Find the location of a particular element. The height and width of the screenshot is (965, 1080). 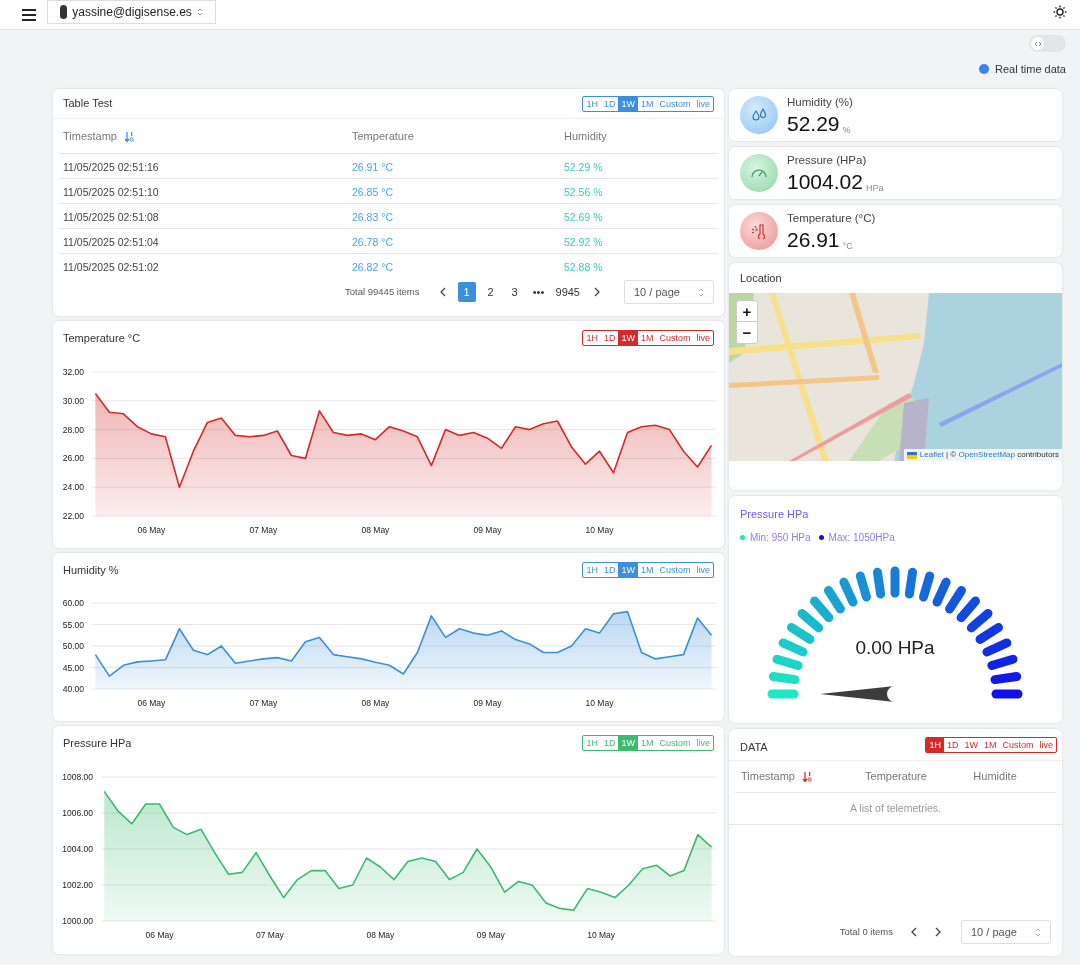

tick-label: 28.00 is located at coordinates (73, 429).